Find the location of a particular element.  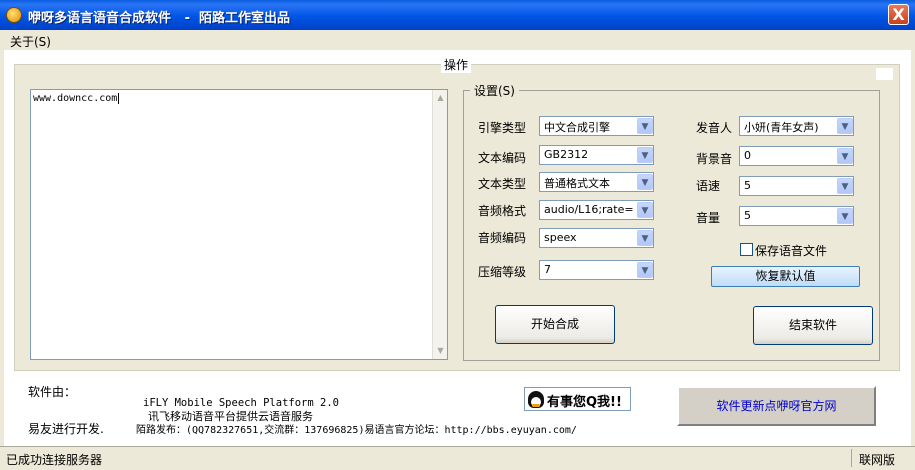

speaker-select: 小妍(青年女声) ▼ is located at coordinates (796, 126).